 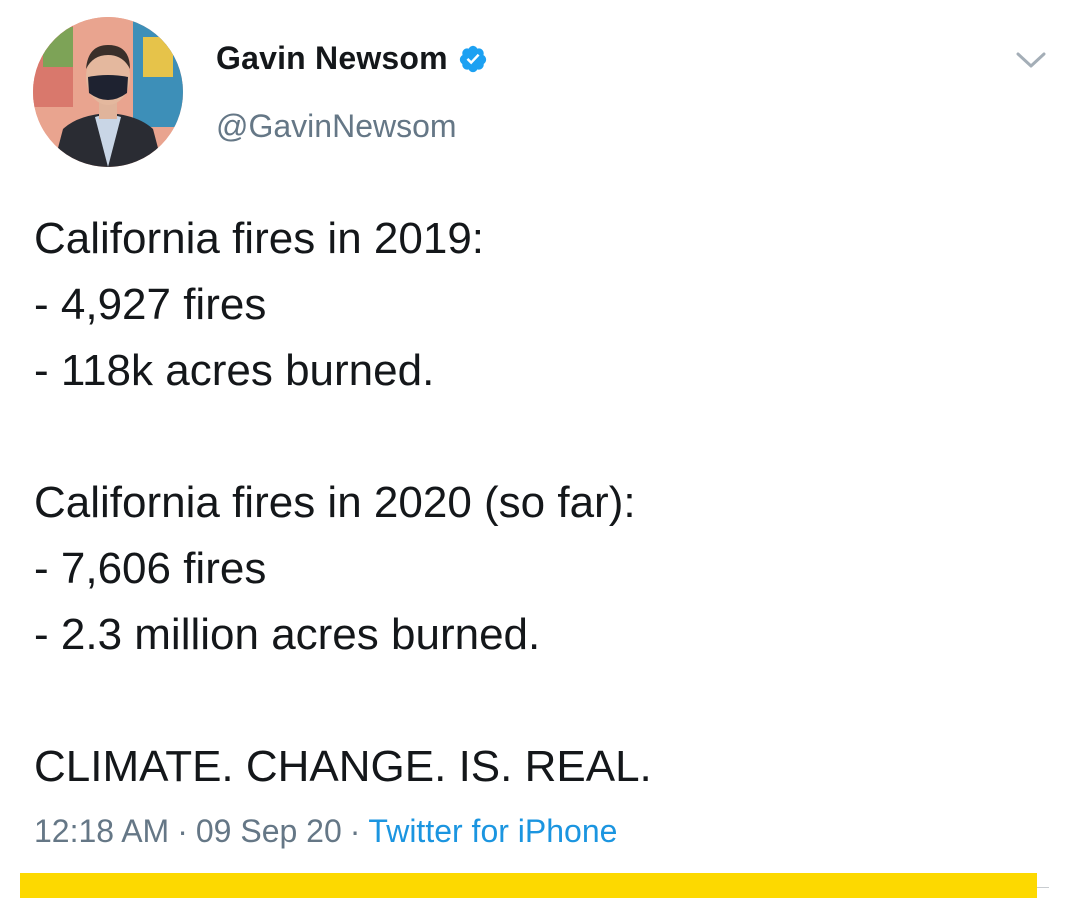 What do you see at coordinates (269, 831) in the screenshot?
I see `tweet-date: 09 Sep 20` at bounding box center [269, 831].